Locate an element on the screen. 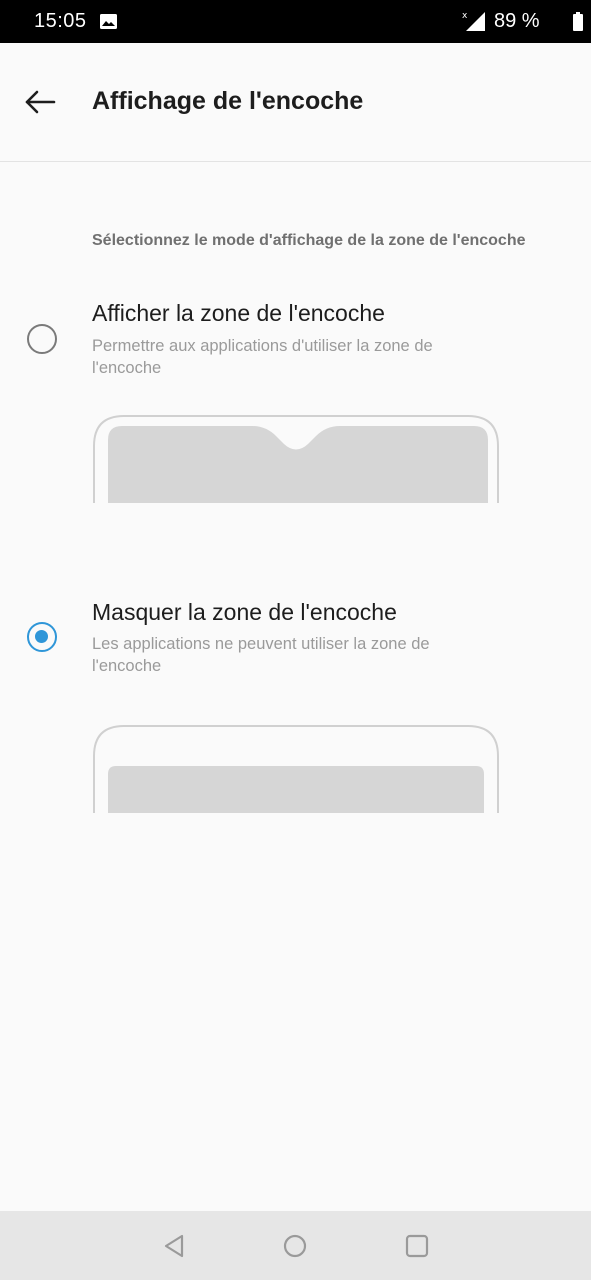  radio-button-selected is located at coordinates (42, 637).